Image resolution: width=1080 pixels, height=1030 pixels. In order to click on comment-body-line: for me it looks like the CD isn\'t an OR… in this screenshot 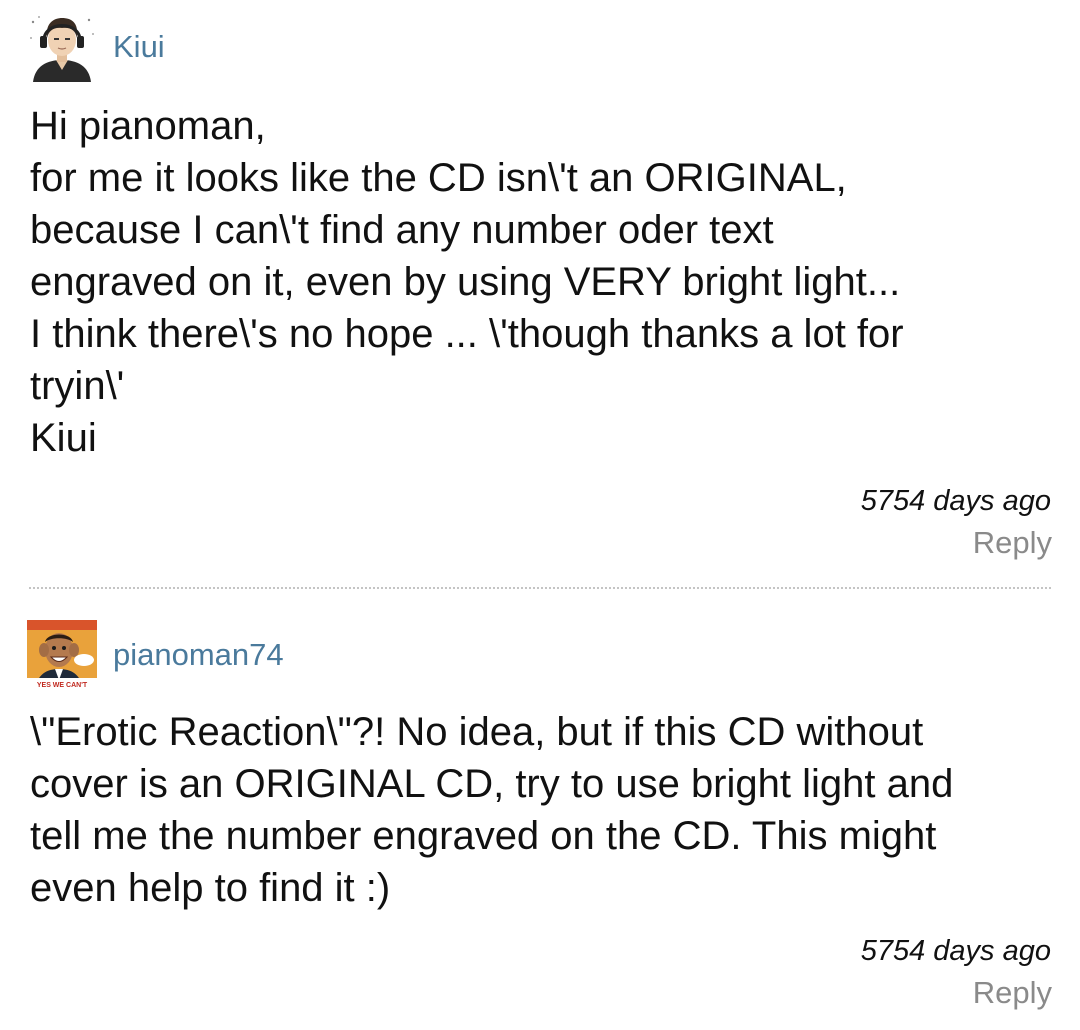, I will do `click(438, 178)`.